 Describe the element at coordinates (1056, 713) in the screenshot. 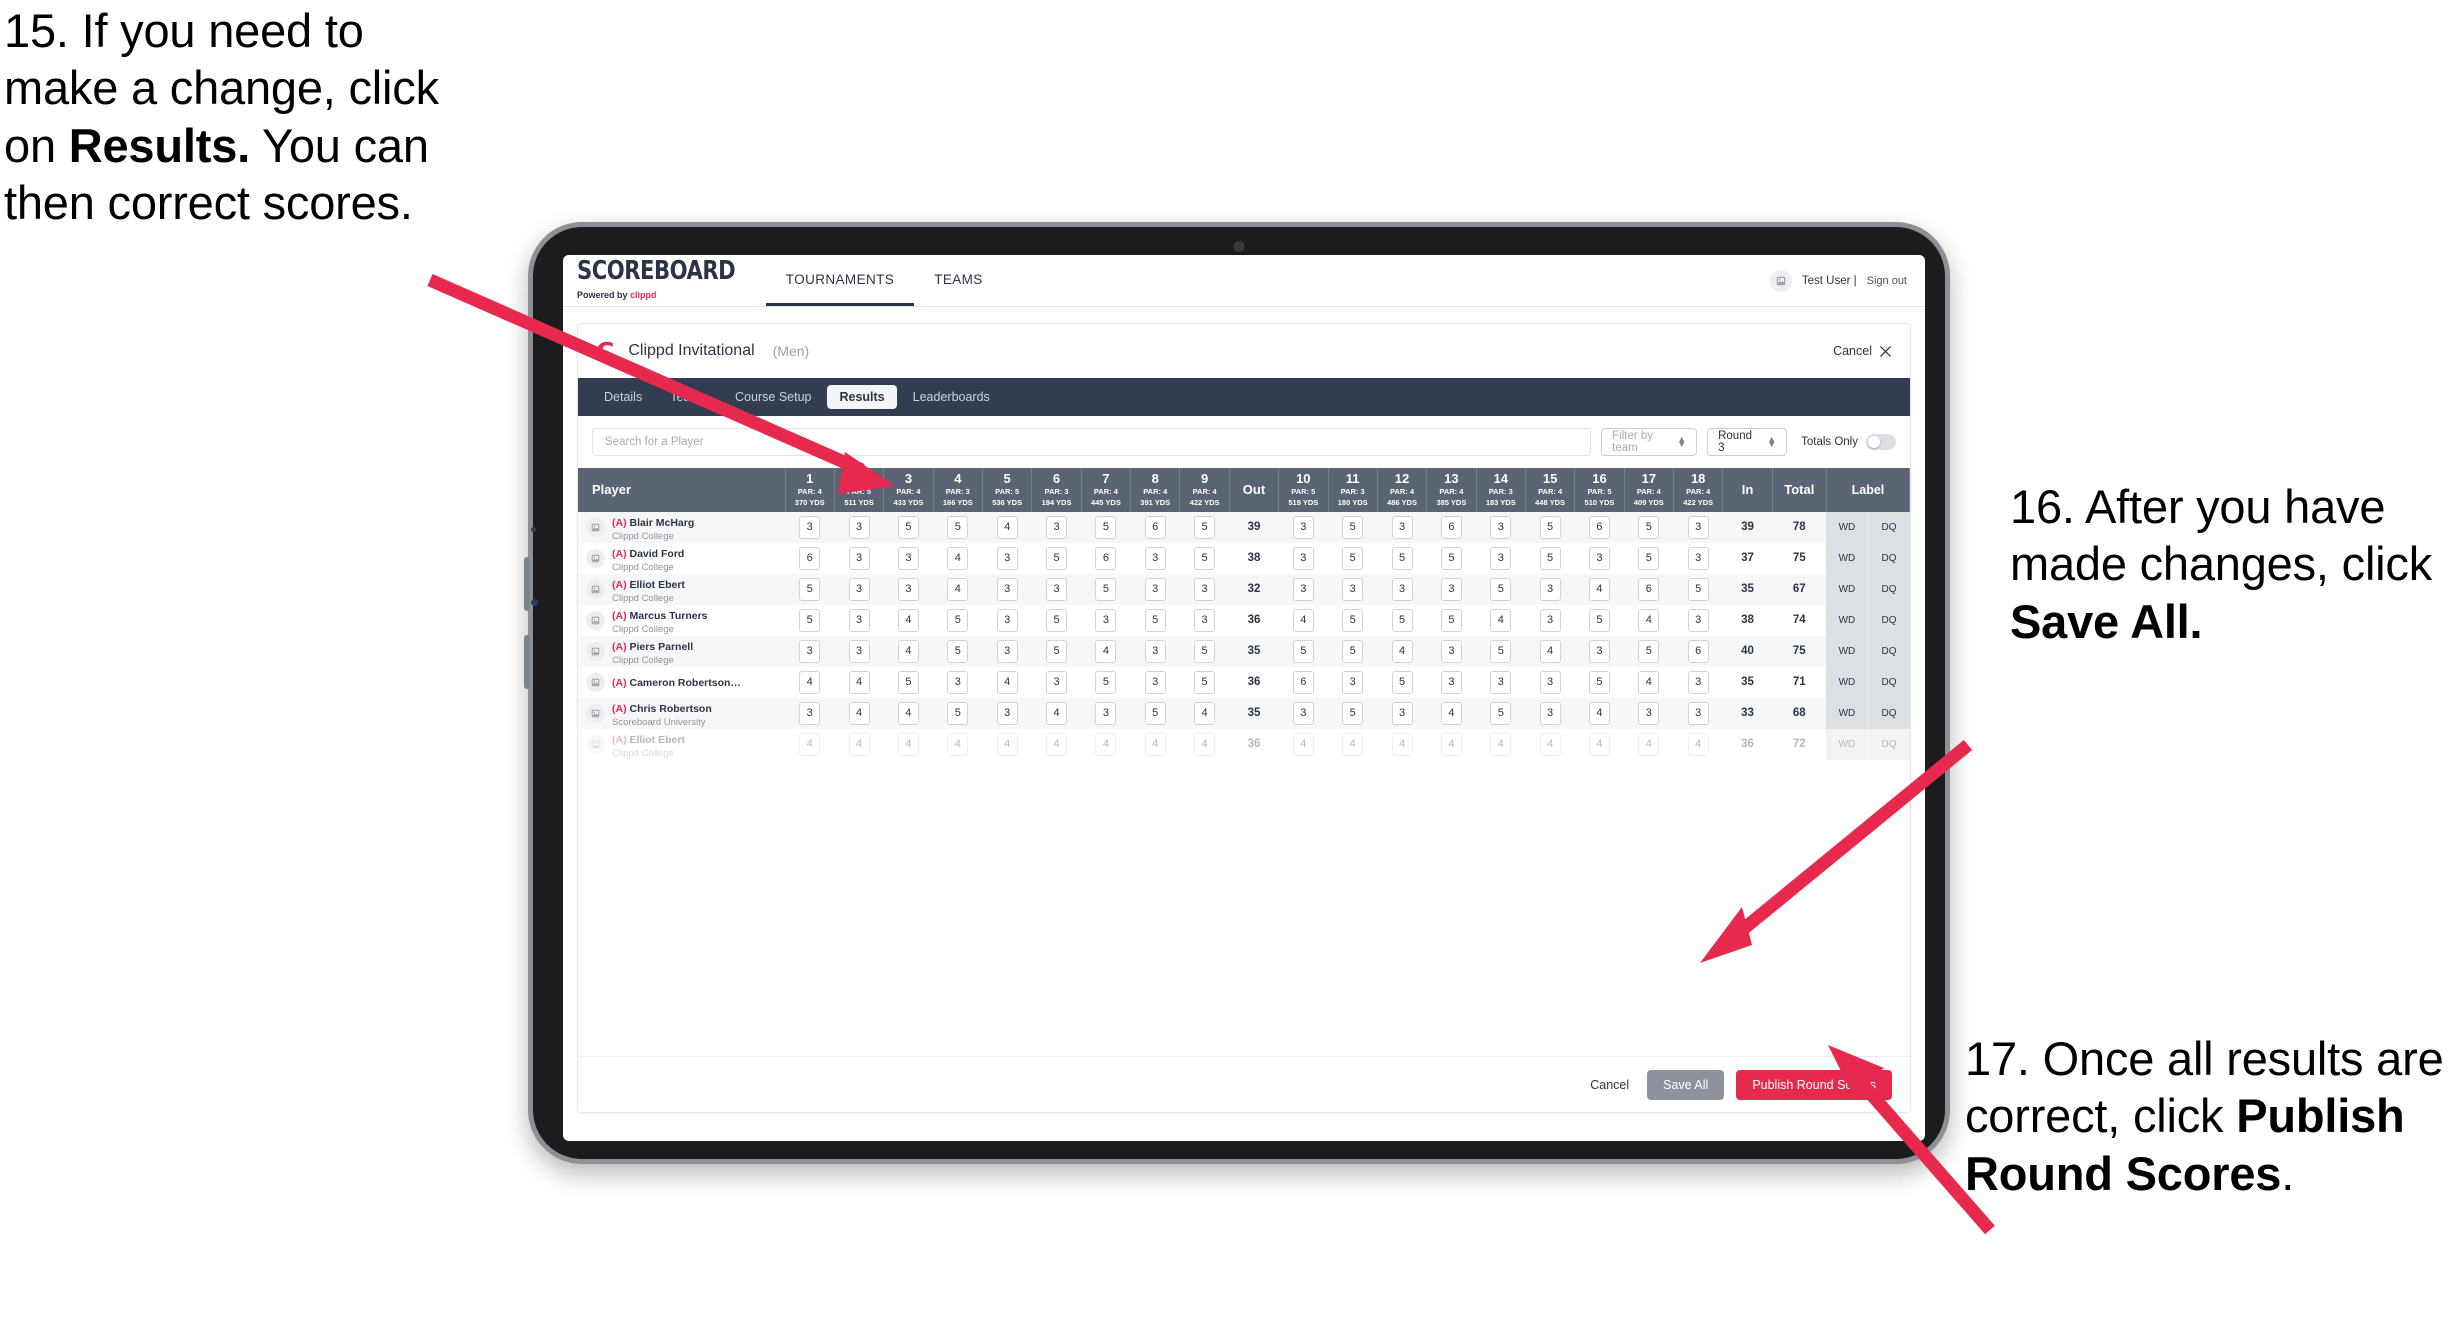

I see `score-cell-hole-6: 4` at that location.